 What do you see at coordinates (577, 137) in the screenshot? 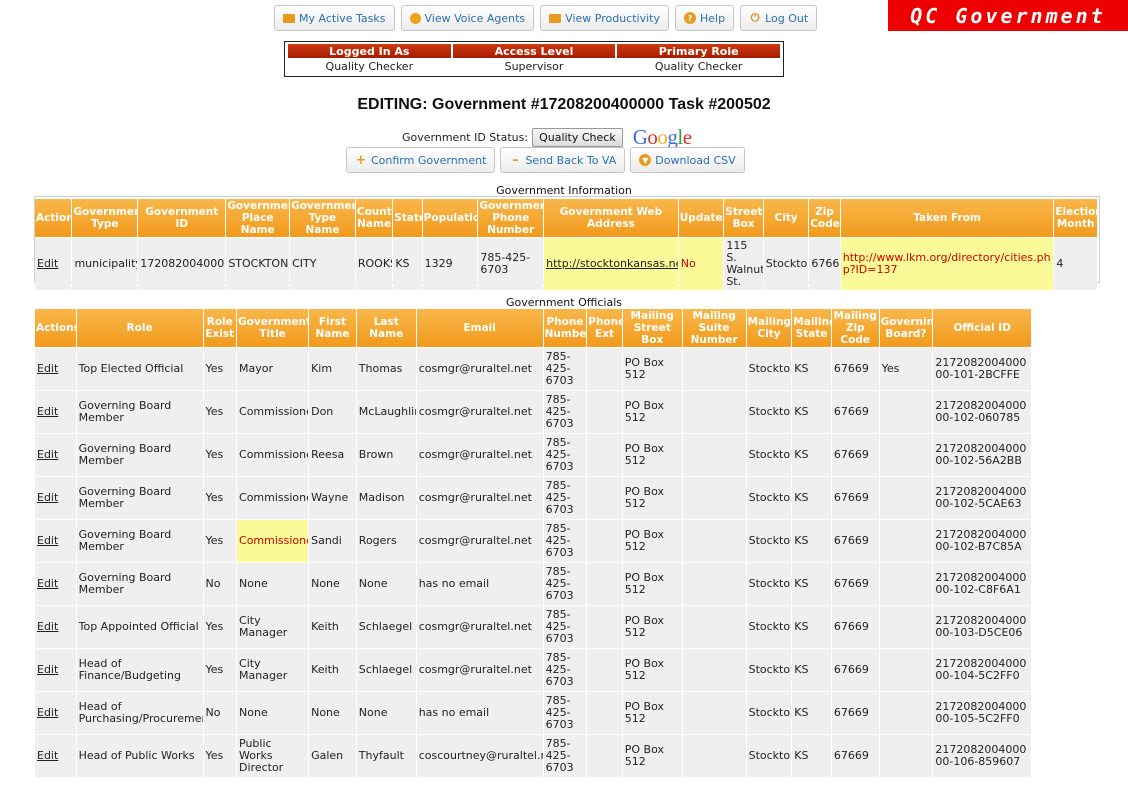
I see `quality-check-button: Quality Check` at bounding box center [577, 137].